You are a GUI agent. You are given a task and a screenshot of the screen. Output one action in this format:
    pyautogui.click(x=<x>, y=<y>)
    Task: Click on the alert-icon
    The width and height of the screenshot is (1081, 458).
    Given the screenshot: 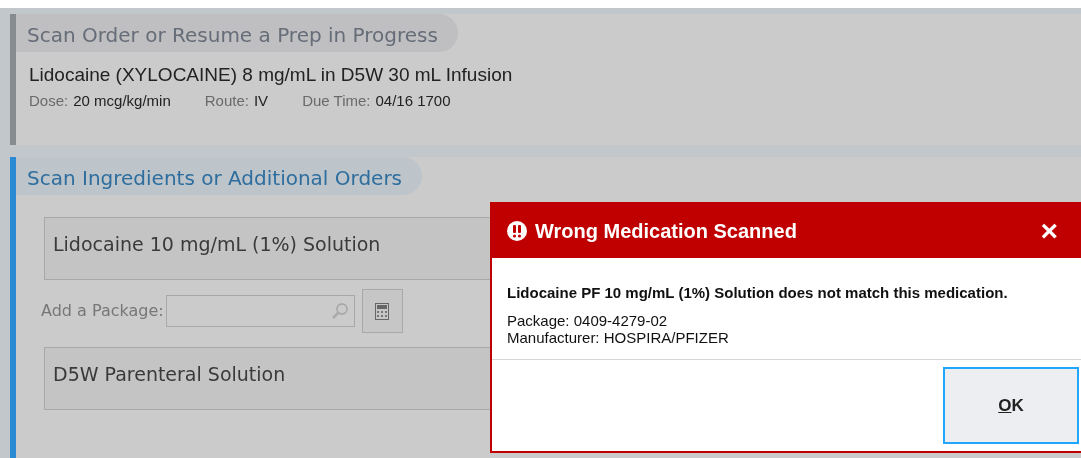 What is the action you would take?
    pyautogui.click(x=517, y=231)
    